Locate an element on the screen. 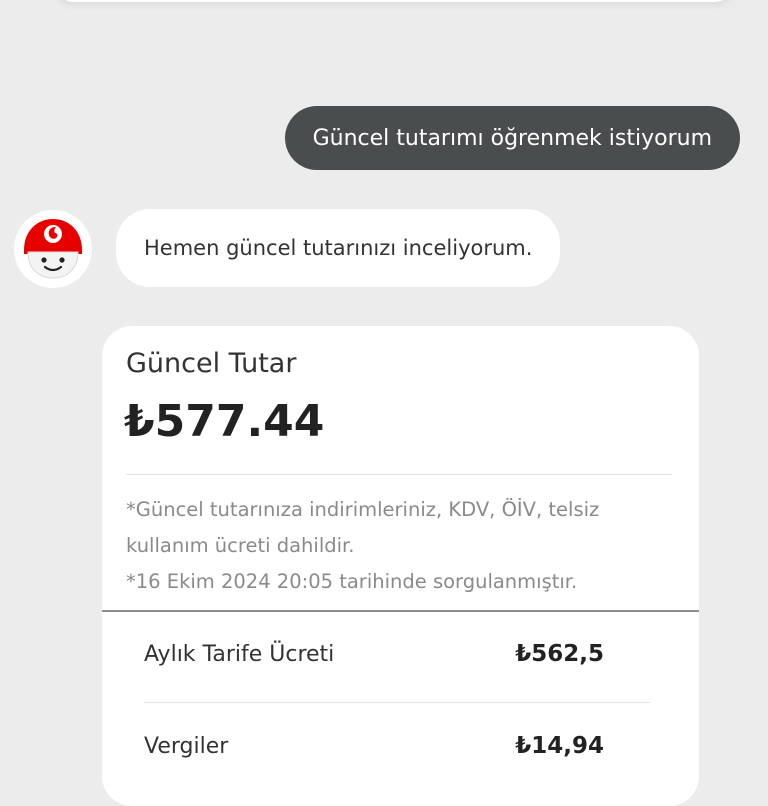 This screenshot has width=768, height=806. user-message-bubble: Güncel tutarımı öğrenmek istiyorum is located at coordinates (512, 138).